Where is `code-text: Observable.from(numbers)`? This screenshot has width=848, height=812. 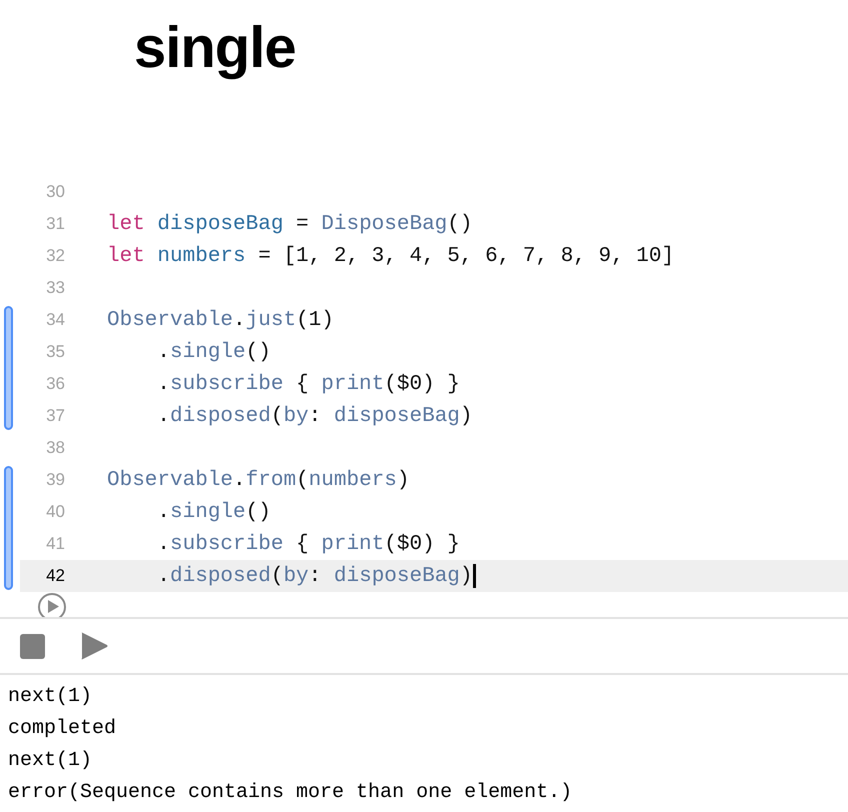 code-text: Observable.from(numbers) is located at coordinates (258, 480).